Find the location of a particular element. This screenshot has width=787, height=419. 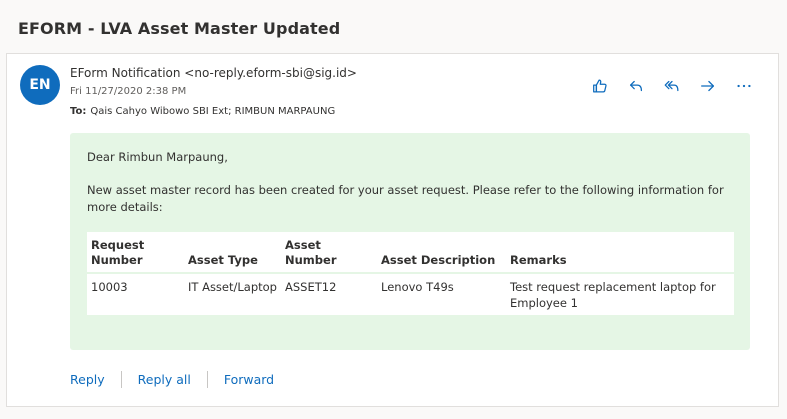

email-subject: EFORM - LVA Asset Master Updated is located at coordinates (179, 28).